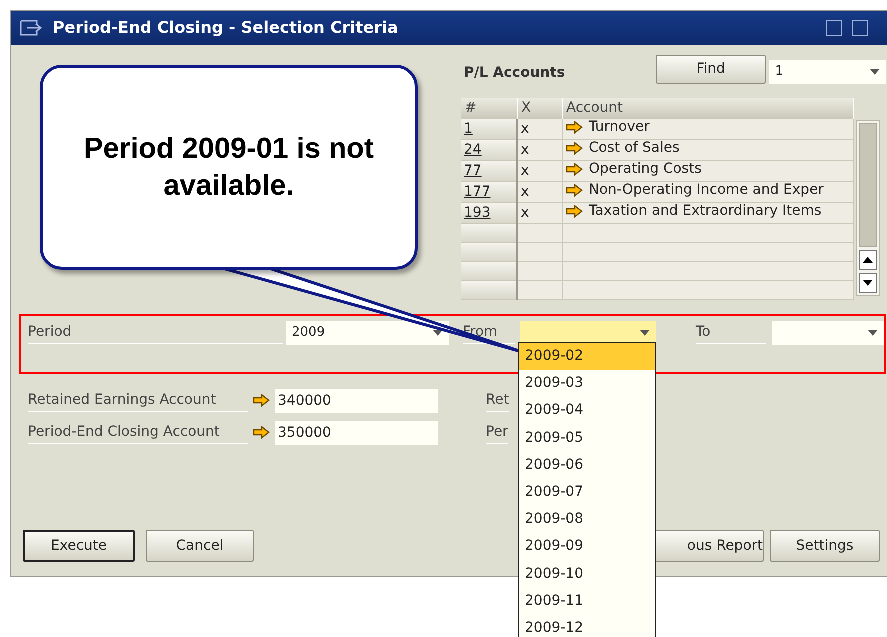 The height and width of the screenshot is (637, 887). I want to click on callout-text: Period 2009-01 is not available., so click(229, 168).